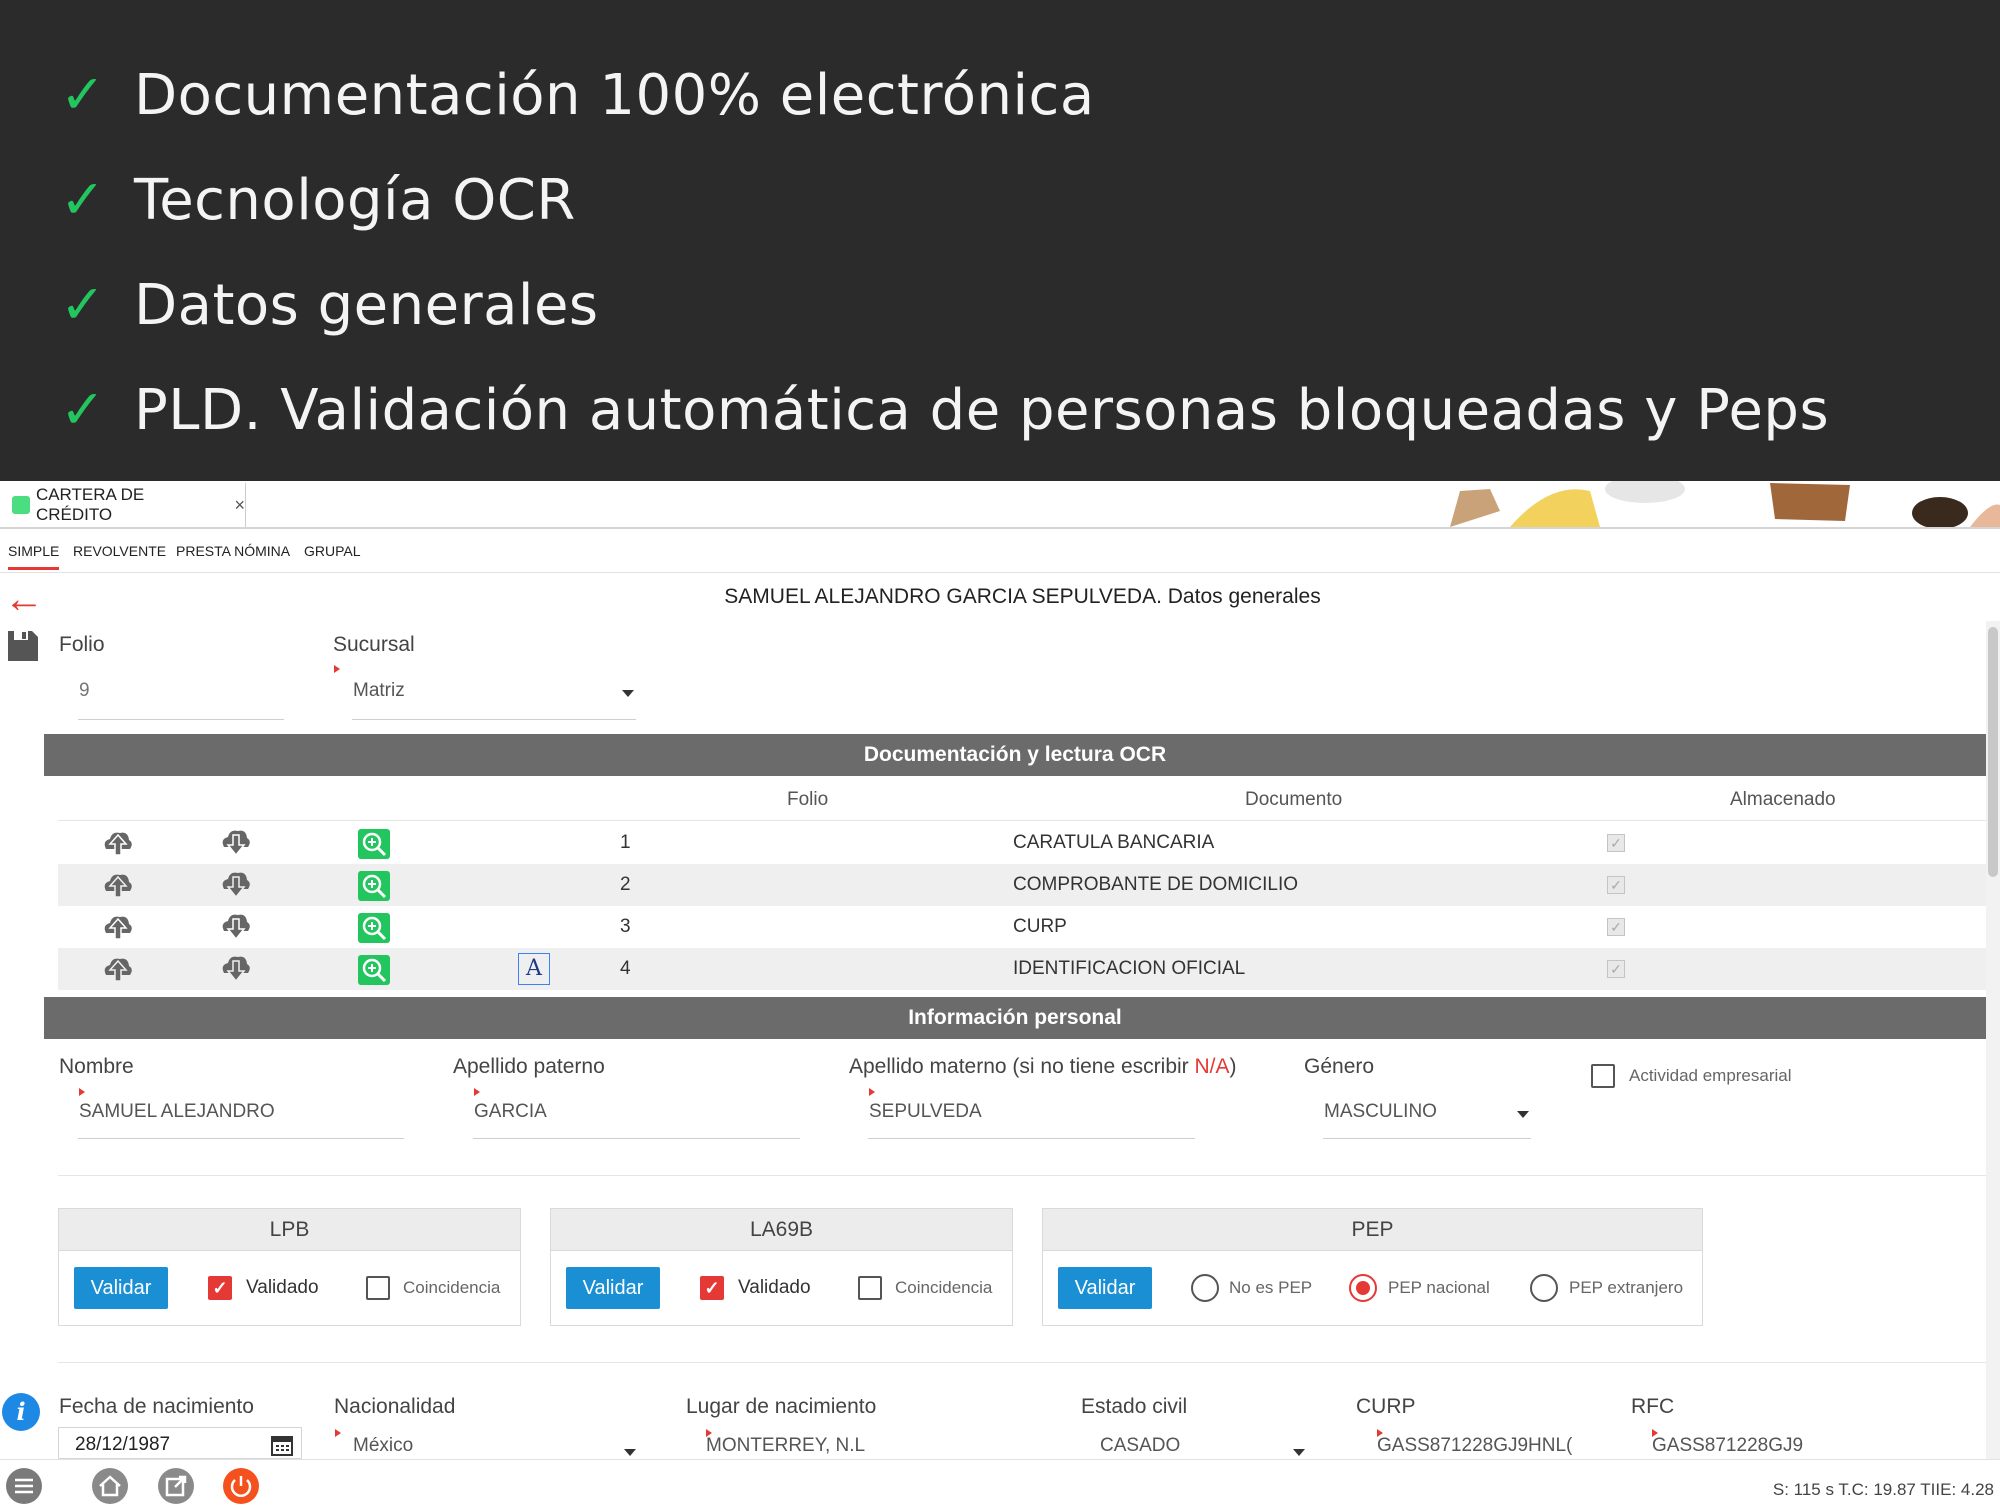 The width and height of the screenshot is (2000, 1506). What do you see at coordinates (239, 505) in the screenshot?
I see `close-icon: ×` at bounding box center [239, 505].